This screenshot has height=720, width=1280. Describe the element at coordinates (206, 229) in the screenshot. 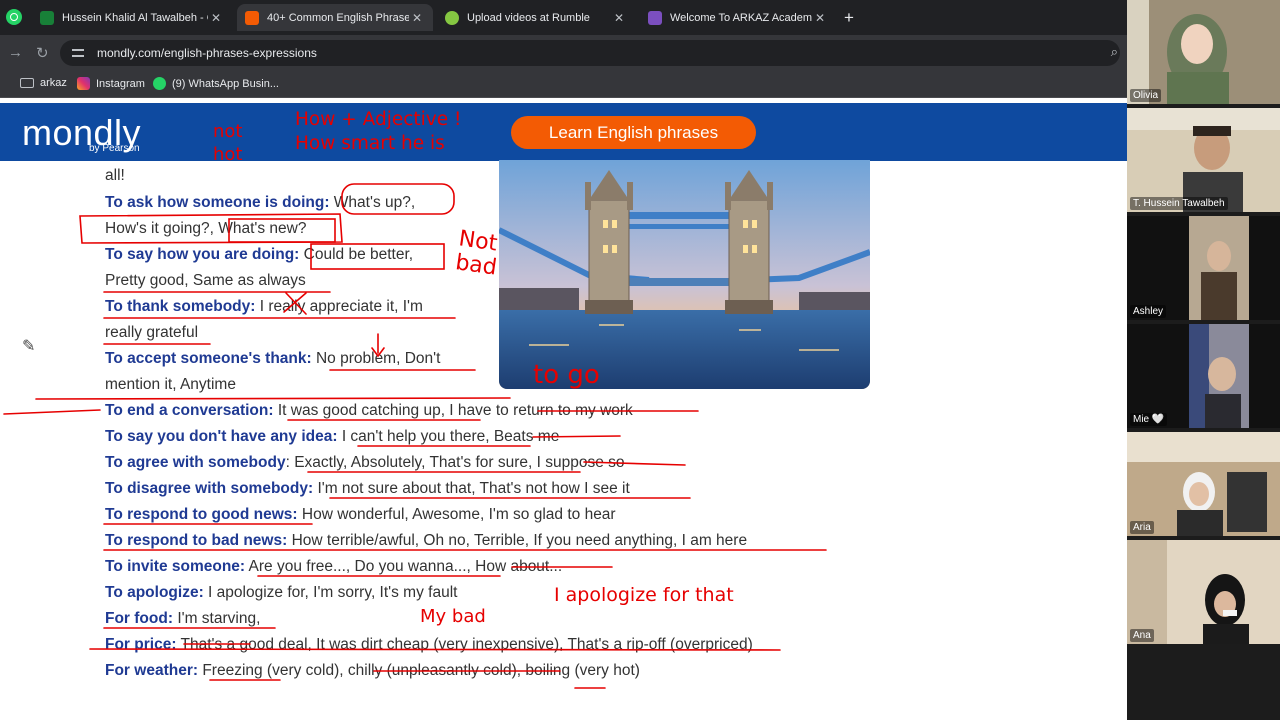

I see `phrase-line: How's it going?, What's new?` at that location.